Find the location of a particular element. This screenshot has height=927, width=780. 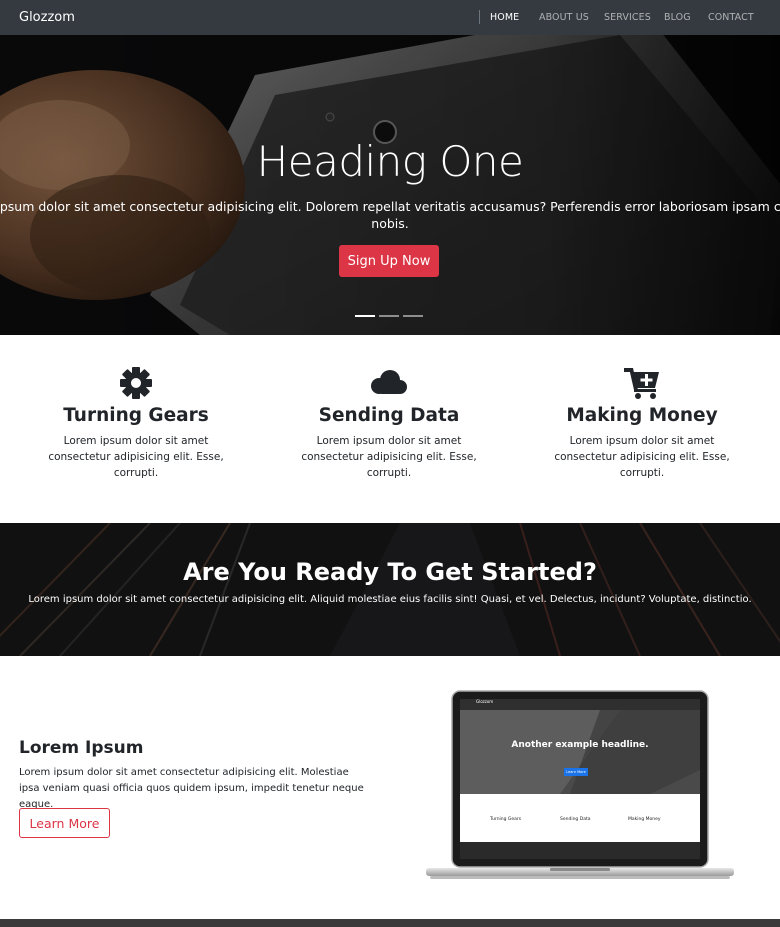

cta-heading: Are You Ready To Get Started? is located at coordinates (390, 572).